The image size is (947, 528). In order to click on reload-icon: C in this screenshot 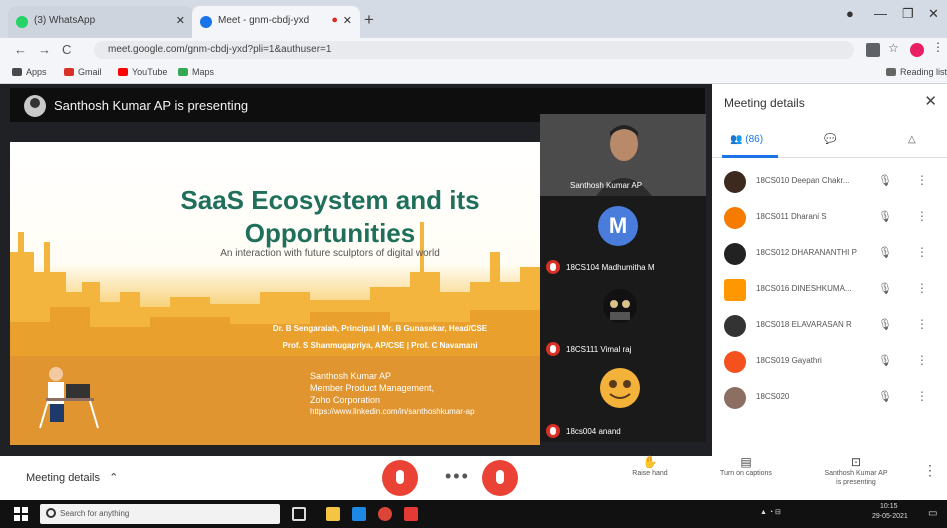, I will do `click(66, 49)`.